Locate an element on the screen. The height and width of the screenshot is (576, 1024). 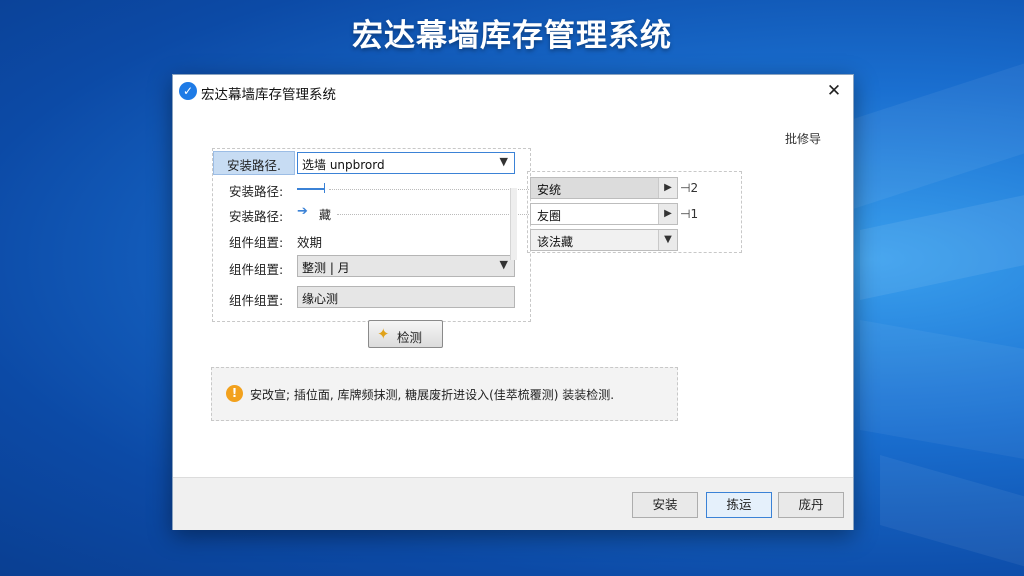
category-list: 安统 ▶ ⊣2 友圈 ▶ ⊣1 该法藏 ▼ is located at coordinates (634, 212).